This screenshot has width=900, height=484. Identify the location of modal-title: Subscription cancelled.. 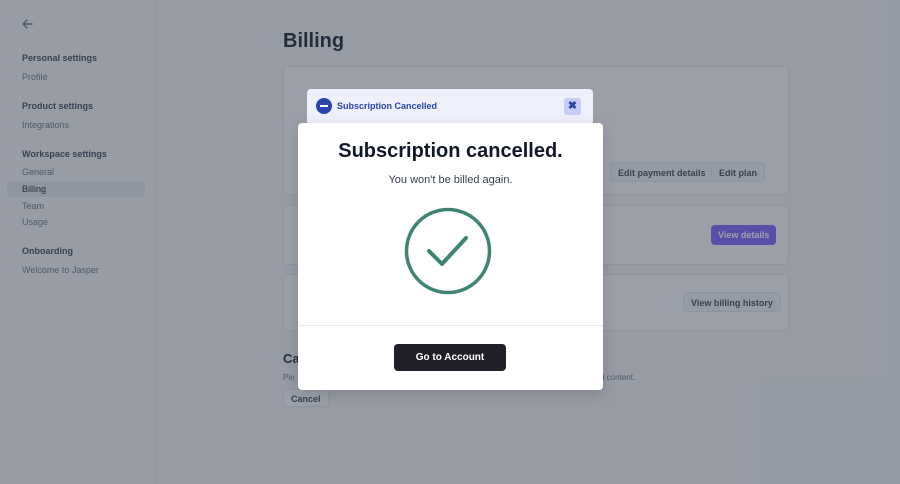
(450, 151).